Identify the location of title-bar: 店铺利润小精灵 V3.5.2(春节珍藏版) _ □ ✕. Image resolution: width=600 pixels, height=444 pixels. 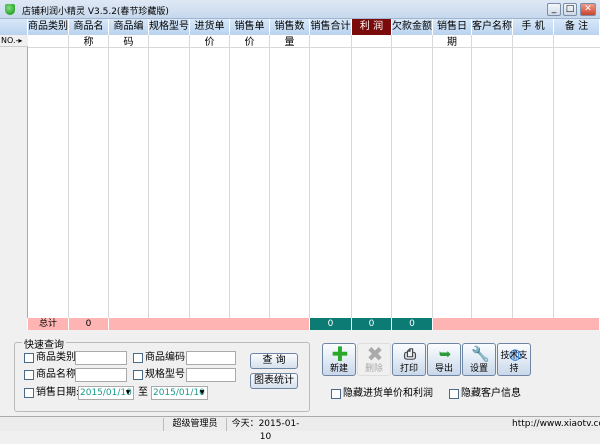
(300, 9).